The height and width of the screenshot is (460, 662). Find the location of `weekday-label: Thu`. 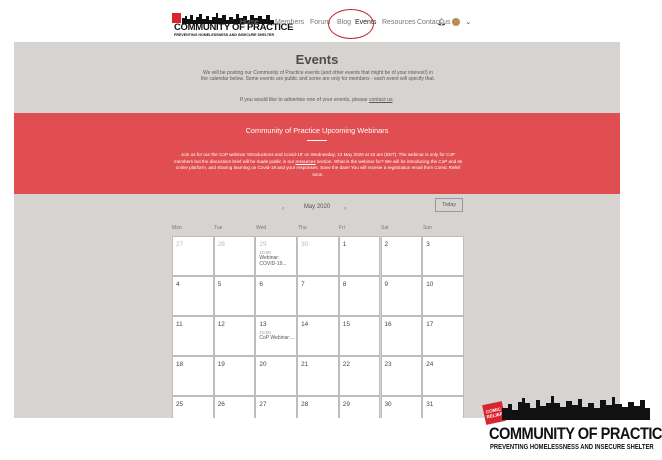

weekday-label: Thu is located at coordinates (302, 228).